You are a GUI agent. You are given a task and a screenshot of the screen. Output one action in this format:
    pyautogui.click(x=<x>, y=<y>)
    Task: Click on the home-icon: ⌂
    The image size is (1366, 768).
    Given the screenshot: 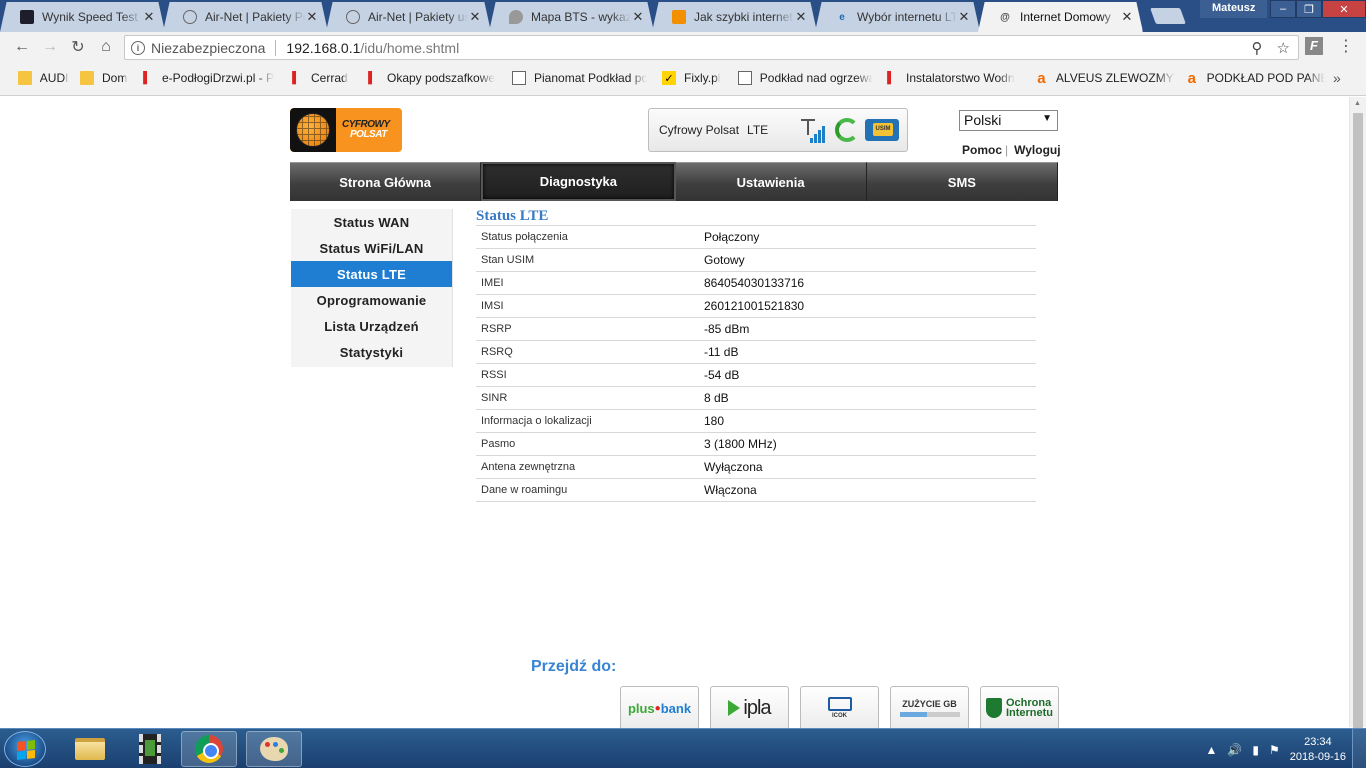 What is the action you would take?
    pyautogui.click(x=106, y=47)
    